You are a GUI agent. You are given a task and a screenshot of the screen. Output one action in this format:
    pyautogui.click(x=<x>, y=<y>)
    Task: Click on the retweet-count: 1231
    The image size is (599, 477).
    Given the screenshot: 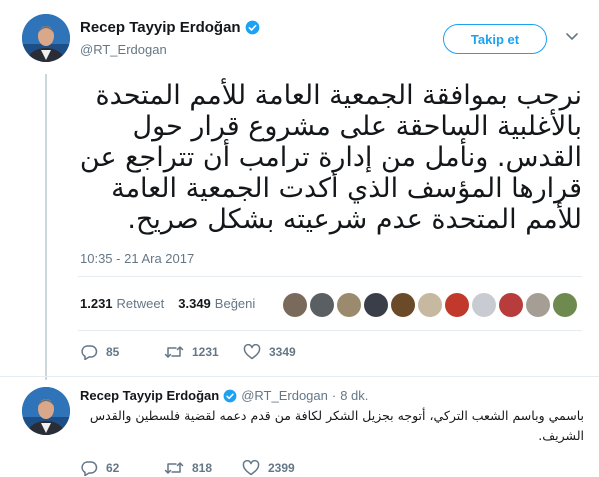 What is the action you would take?
    pyautogui.click(x=205, y=352)
    